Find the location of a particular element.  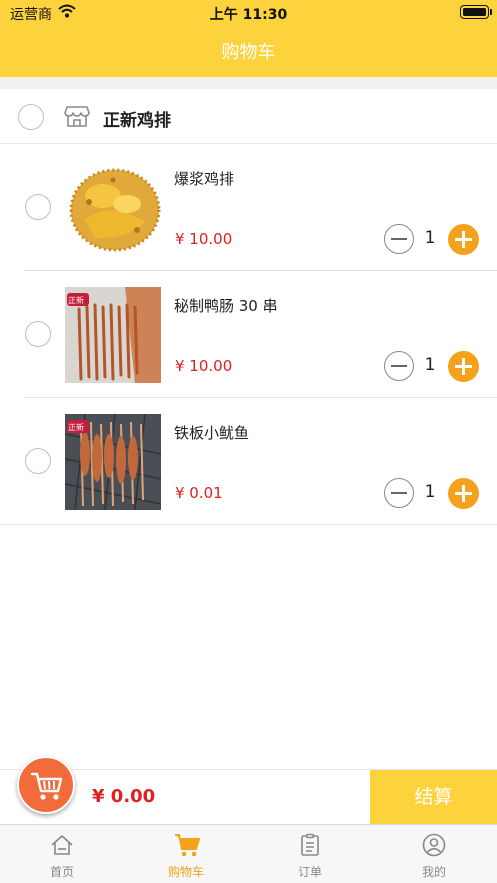

shop-name: 正新鸡排 is located at coordinates (137, 121).